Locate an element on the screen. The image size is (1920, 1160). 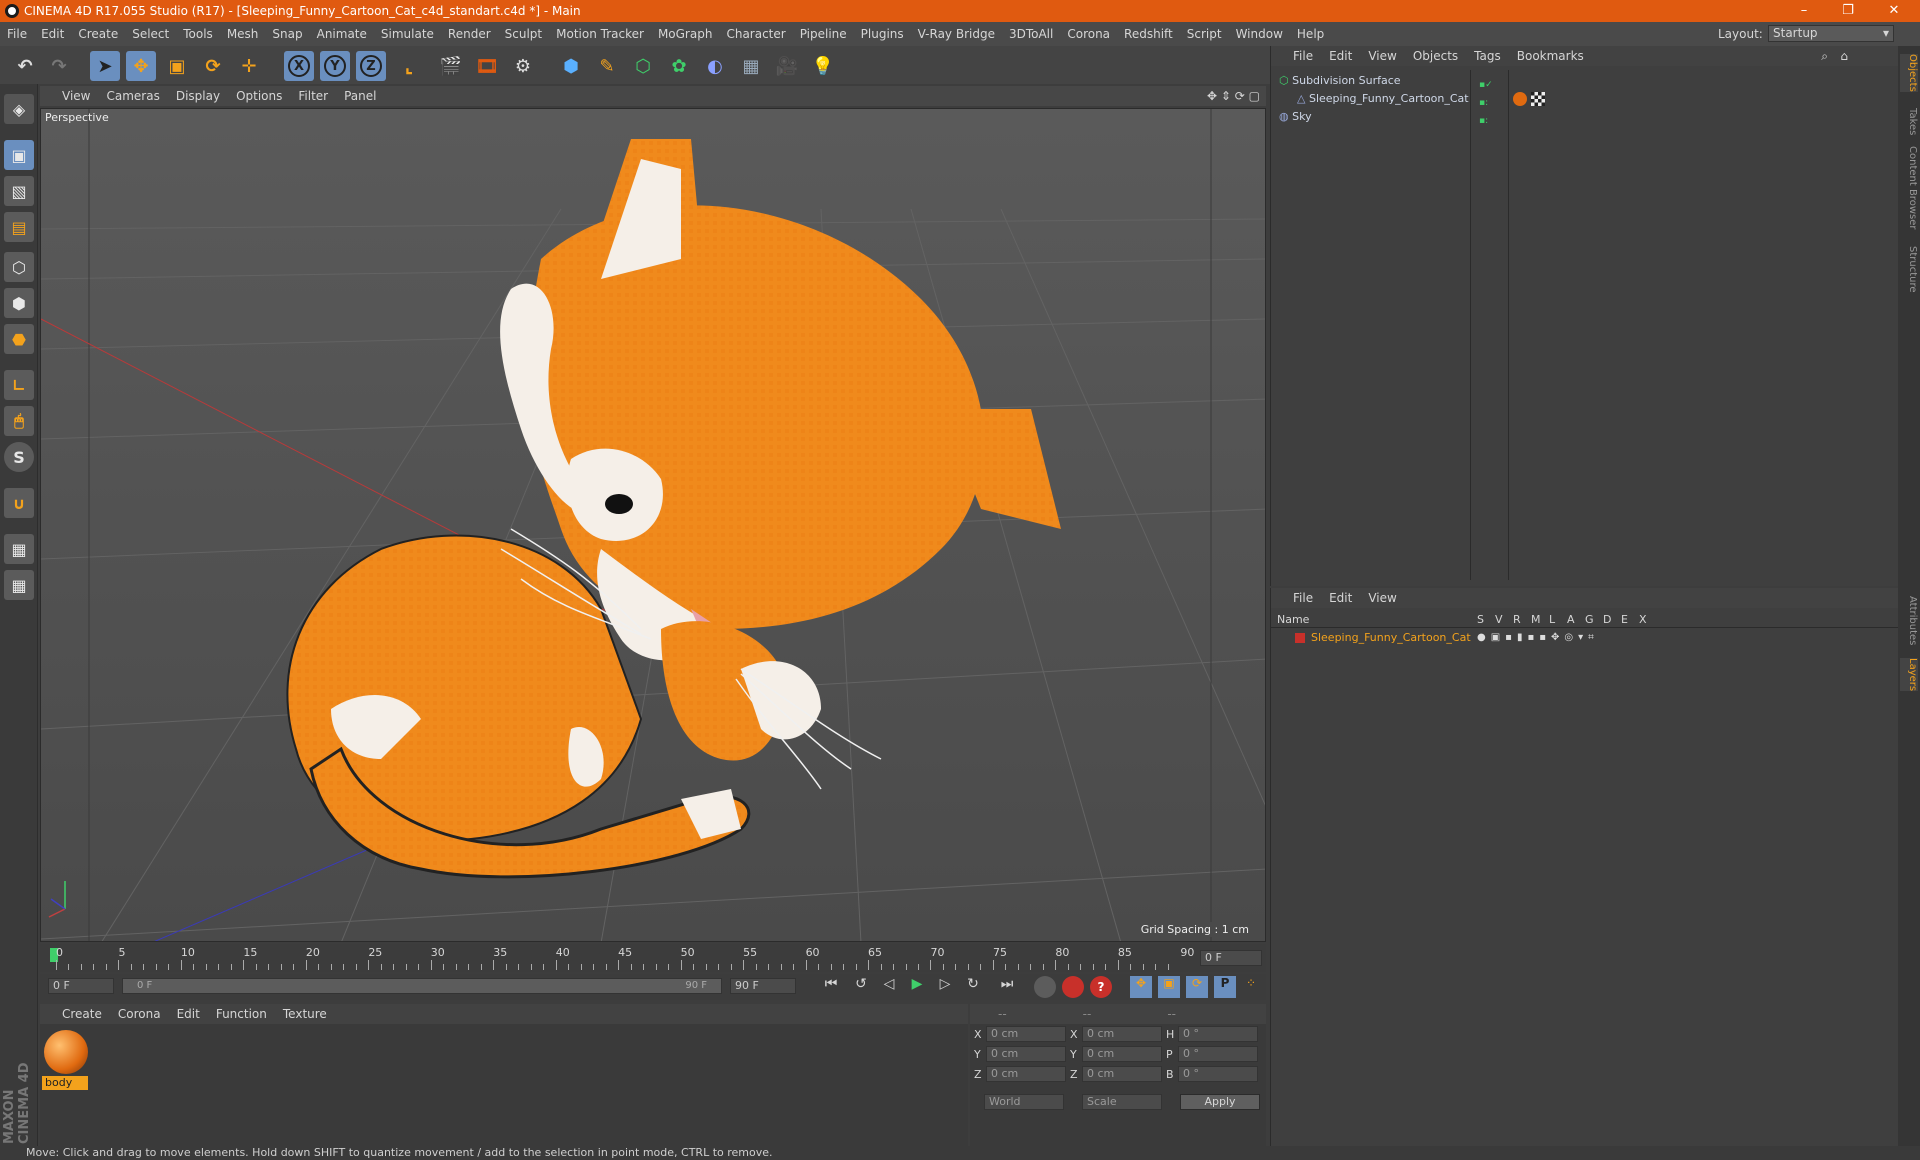
layer-flag-icons: ●▣▪▮▪▪✥◎▾⌗ is located at coordinates (1538, 638).